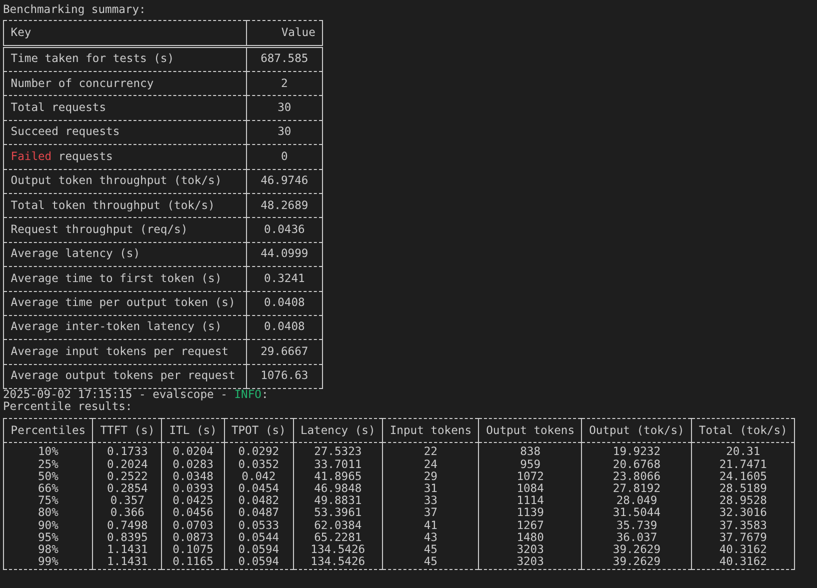 The height and width of the screenshot is (588, 817). Describe the element at coordinates (125, 132) in the screenshot. I see `table-cell: Succeed requests` at that location.